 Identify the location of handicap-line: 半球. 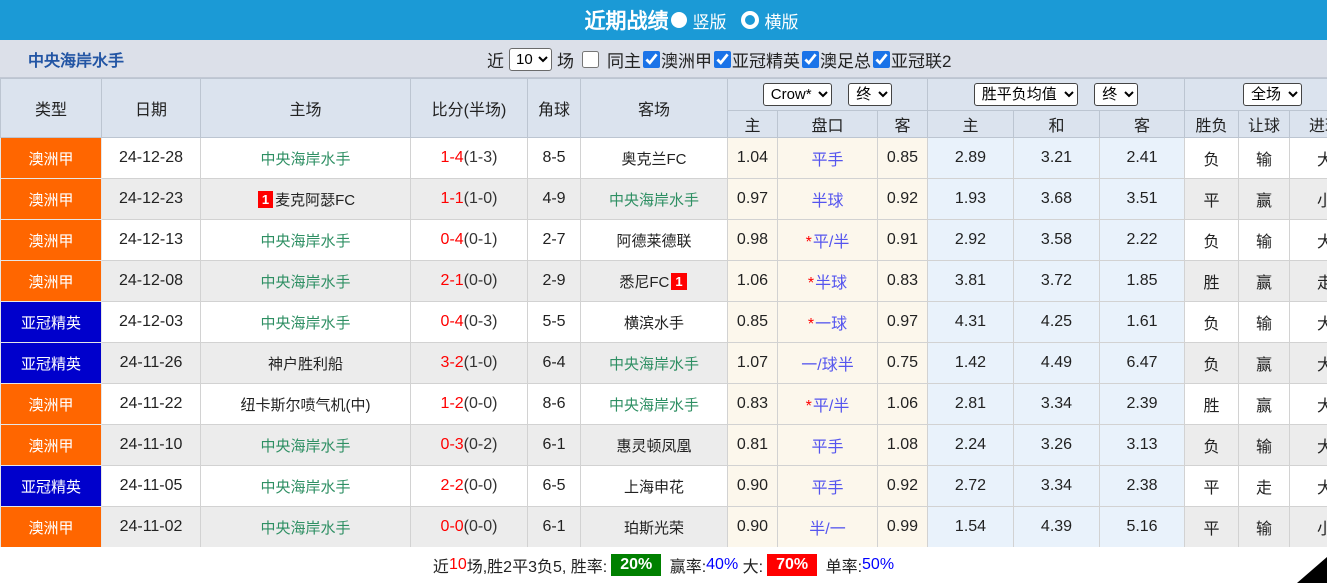
(827, 199).